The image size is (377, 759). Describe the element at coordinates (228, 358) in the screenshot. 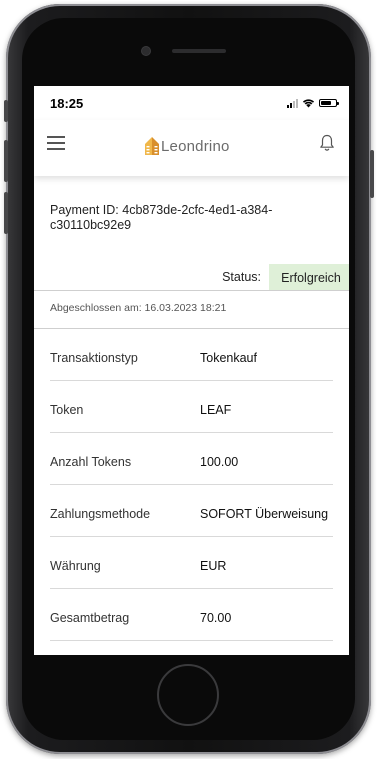

I see `detail-value: Tokenkauf` at that location.